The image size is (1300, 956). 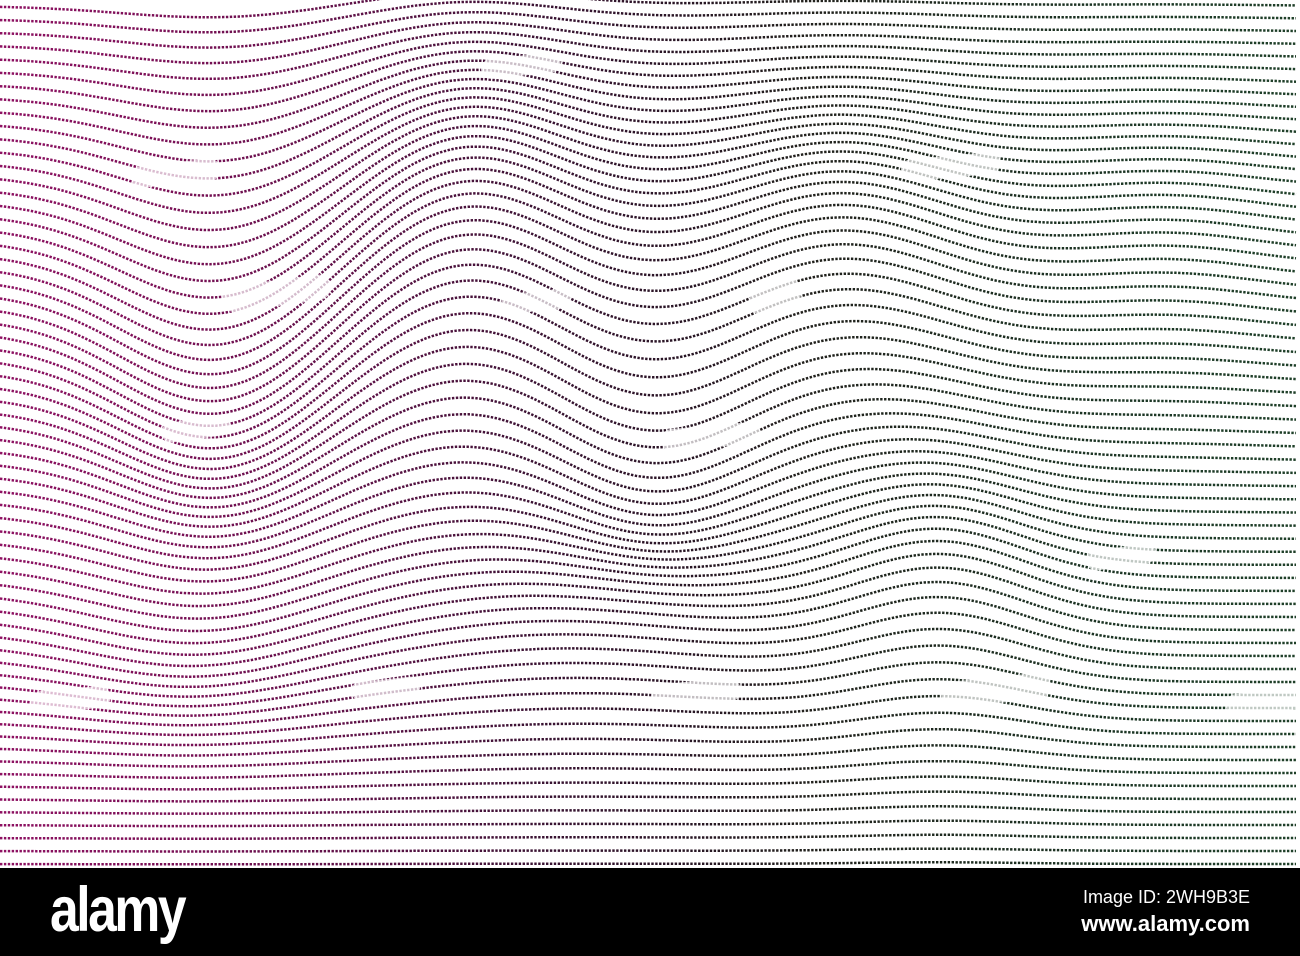 I want to click on image-id-block: Image ID: 2WH9B3E www.alamy.com, so click(x=1165, y=912).